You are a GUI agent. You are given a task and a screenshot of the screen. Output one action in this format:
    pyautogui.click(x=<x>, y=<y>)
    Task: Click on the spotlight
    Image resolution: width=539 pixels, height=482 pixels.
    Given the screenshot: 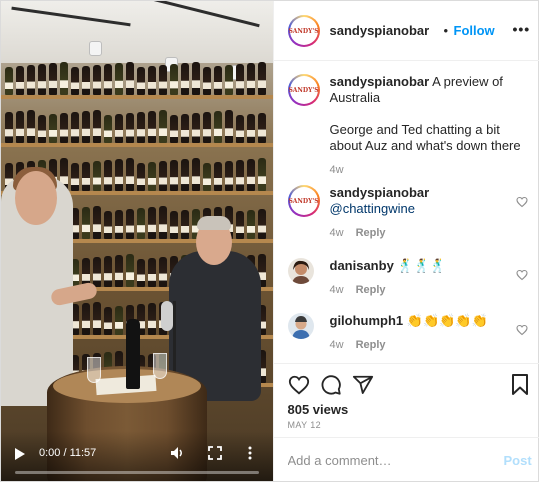 What is the action you would take?
    pyautogui.click(x=95, y=48)
    